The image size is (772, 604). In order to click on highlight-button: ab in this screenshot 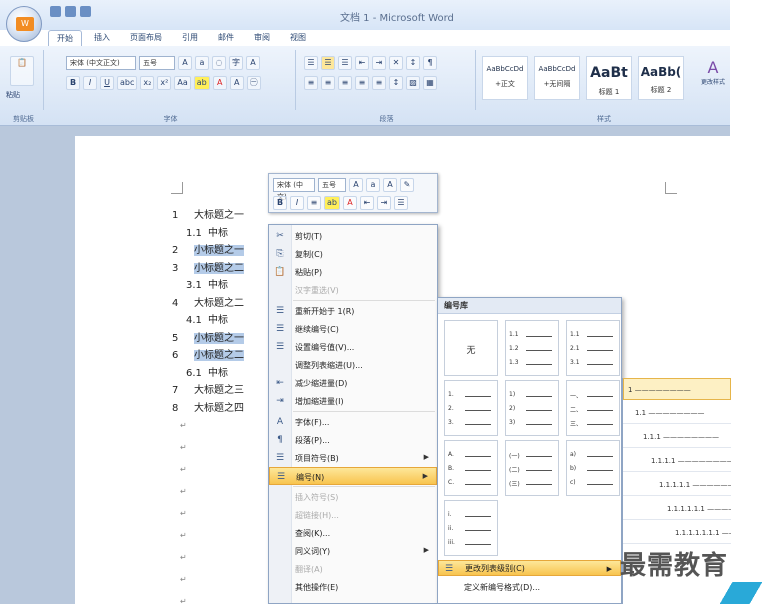, I will do `click(201, 83)`.